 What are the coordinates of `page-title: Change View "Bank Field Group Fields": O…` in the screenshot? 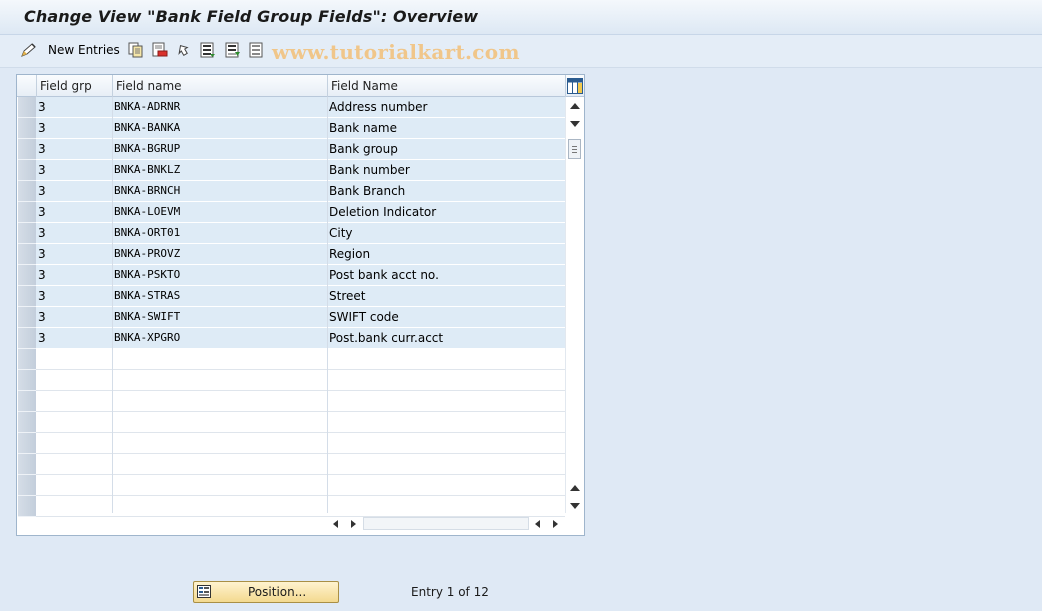 It's located at (251, 16).